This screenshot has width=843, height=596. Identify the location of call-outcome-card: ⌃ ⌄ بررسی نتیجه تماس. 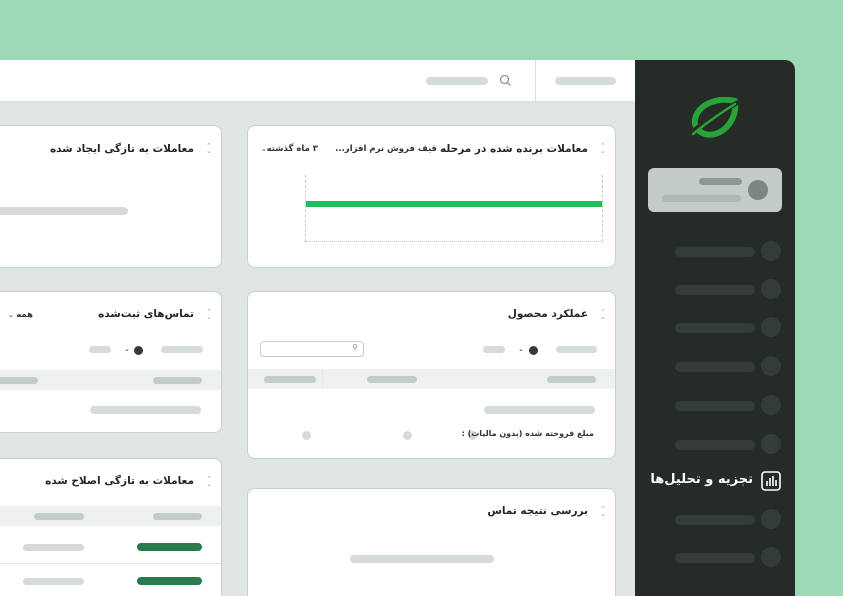
(431, 542).